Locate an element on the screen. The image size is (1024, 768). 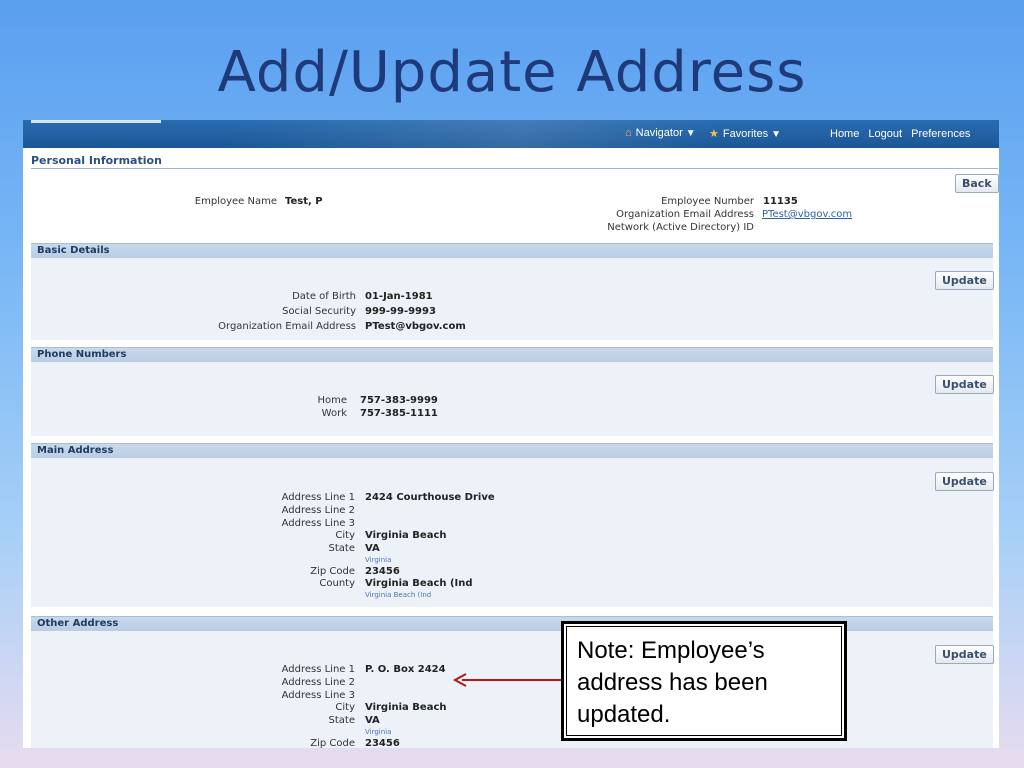
other-line1-label: Address Line 1 is located at coordinates (318, 669).